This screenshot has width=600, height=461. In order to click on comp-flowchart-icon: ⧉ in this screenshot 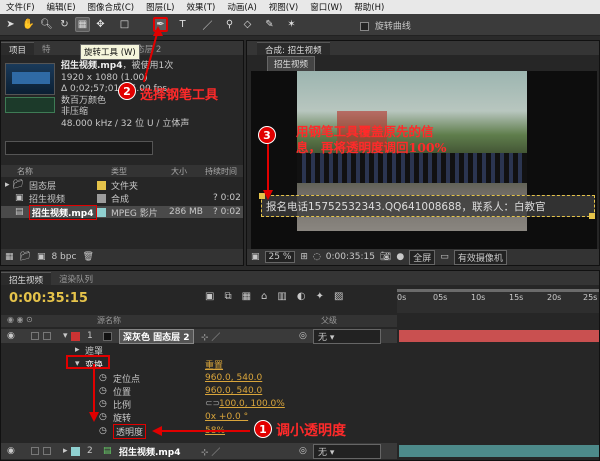, I will do `click(227, 296)`.